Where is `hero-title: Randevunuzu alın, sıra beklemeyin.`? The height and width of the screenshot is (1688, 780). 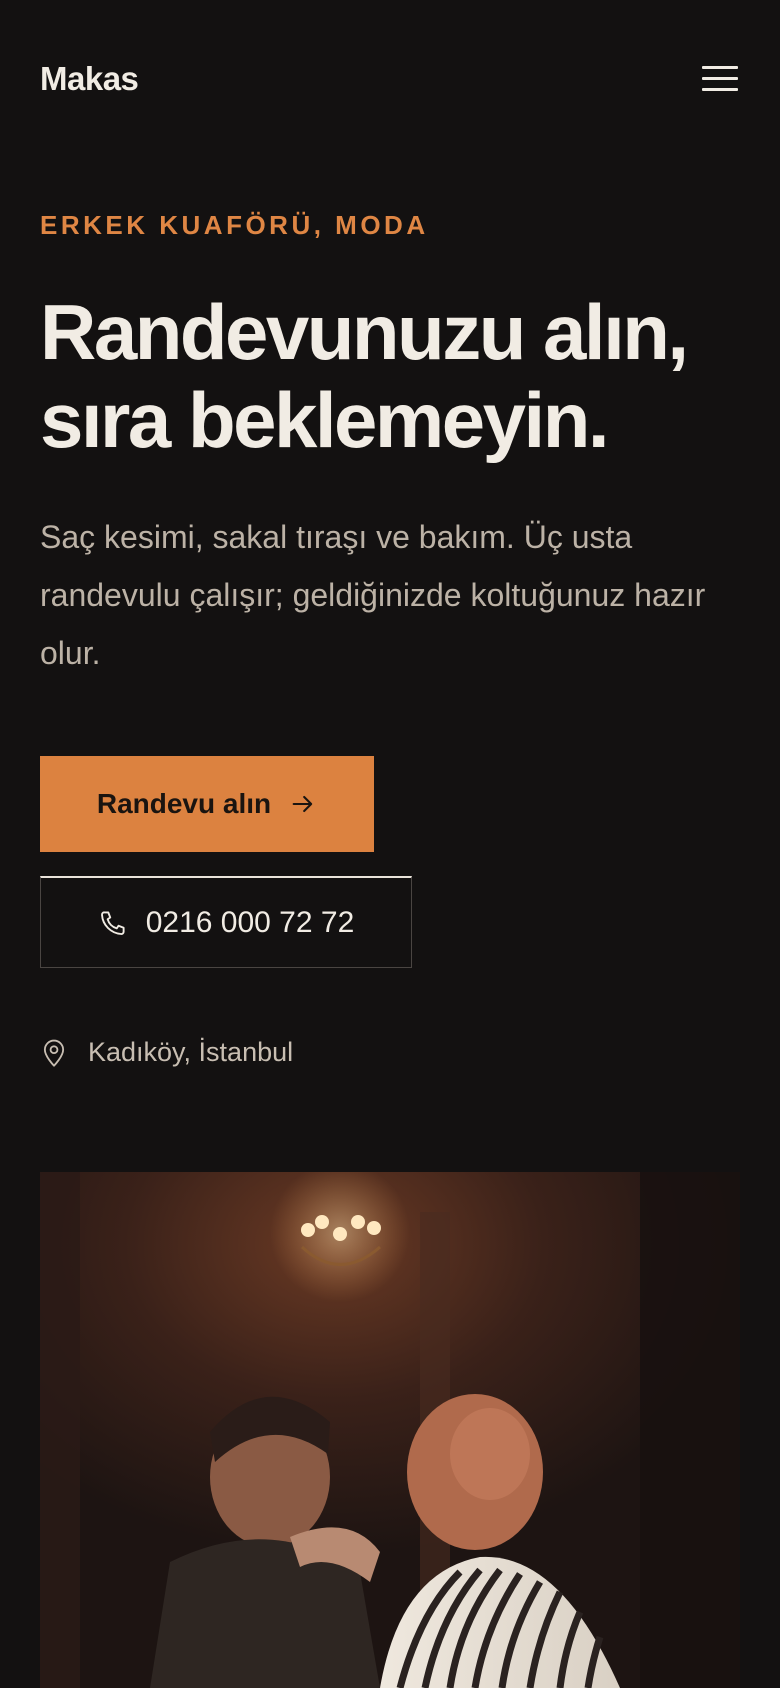 hero-title: Randevunuzu alın, sıra beklemeyin. is located at coordinates (400, 376).